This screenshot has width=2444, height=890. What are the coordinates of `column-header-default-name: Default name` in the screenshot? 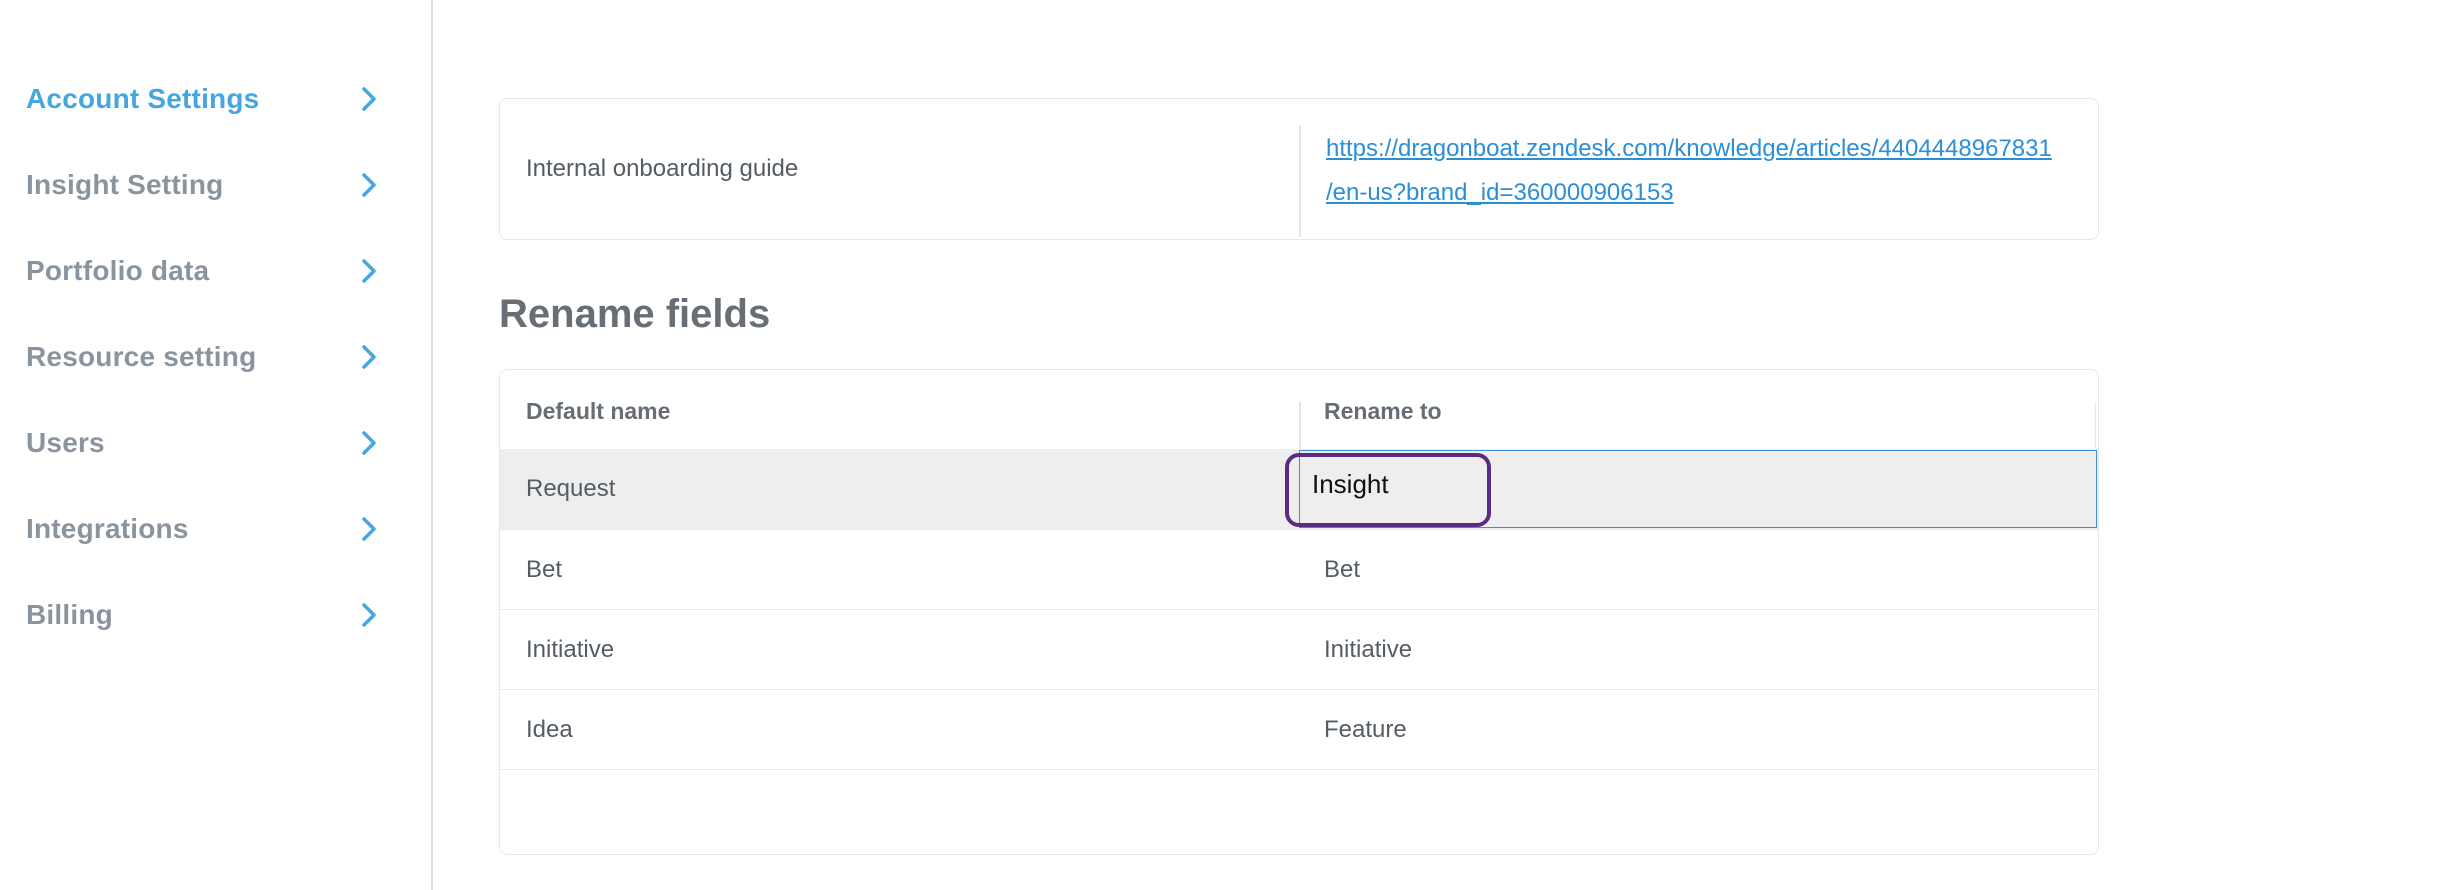 It's located at (598, 411).